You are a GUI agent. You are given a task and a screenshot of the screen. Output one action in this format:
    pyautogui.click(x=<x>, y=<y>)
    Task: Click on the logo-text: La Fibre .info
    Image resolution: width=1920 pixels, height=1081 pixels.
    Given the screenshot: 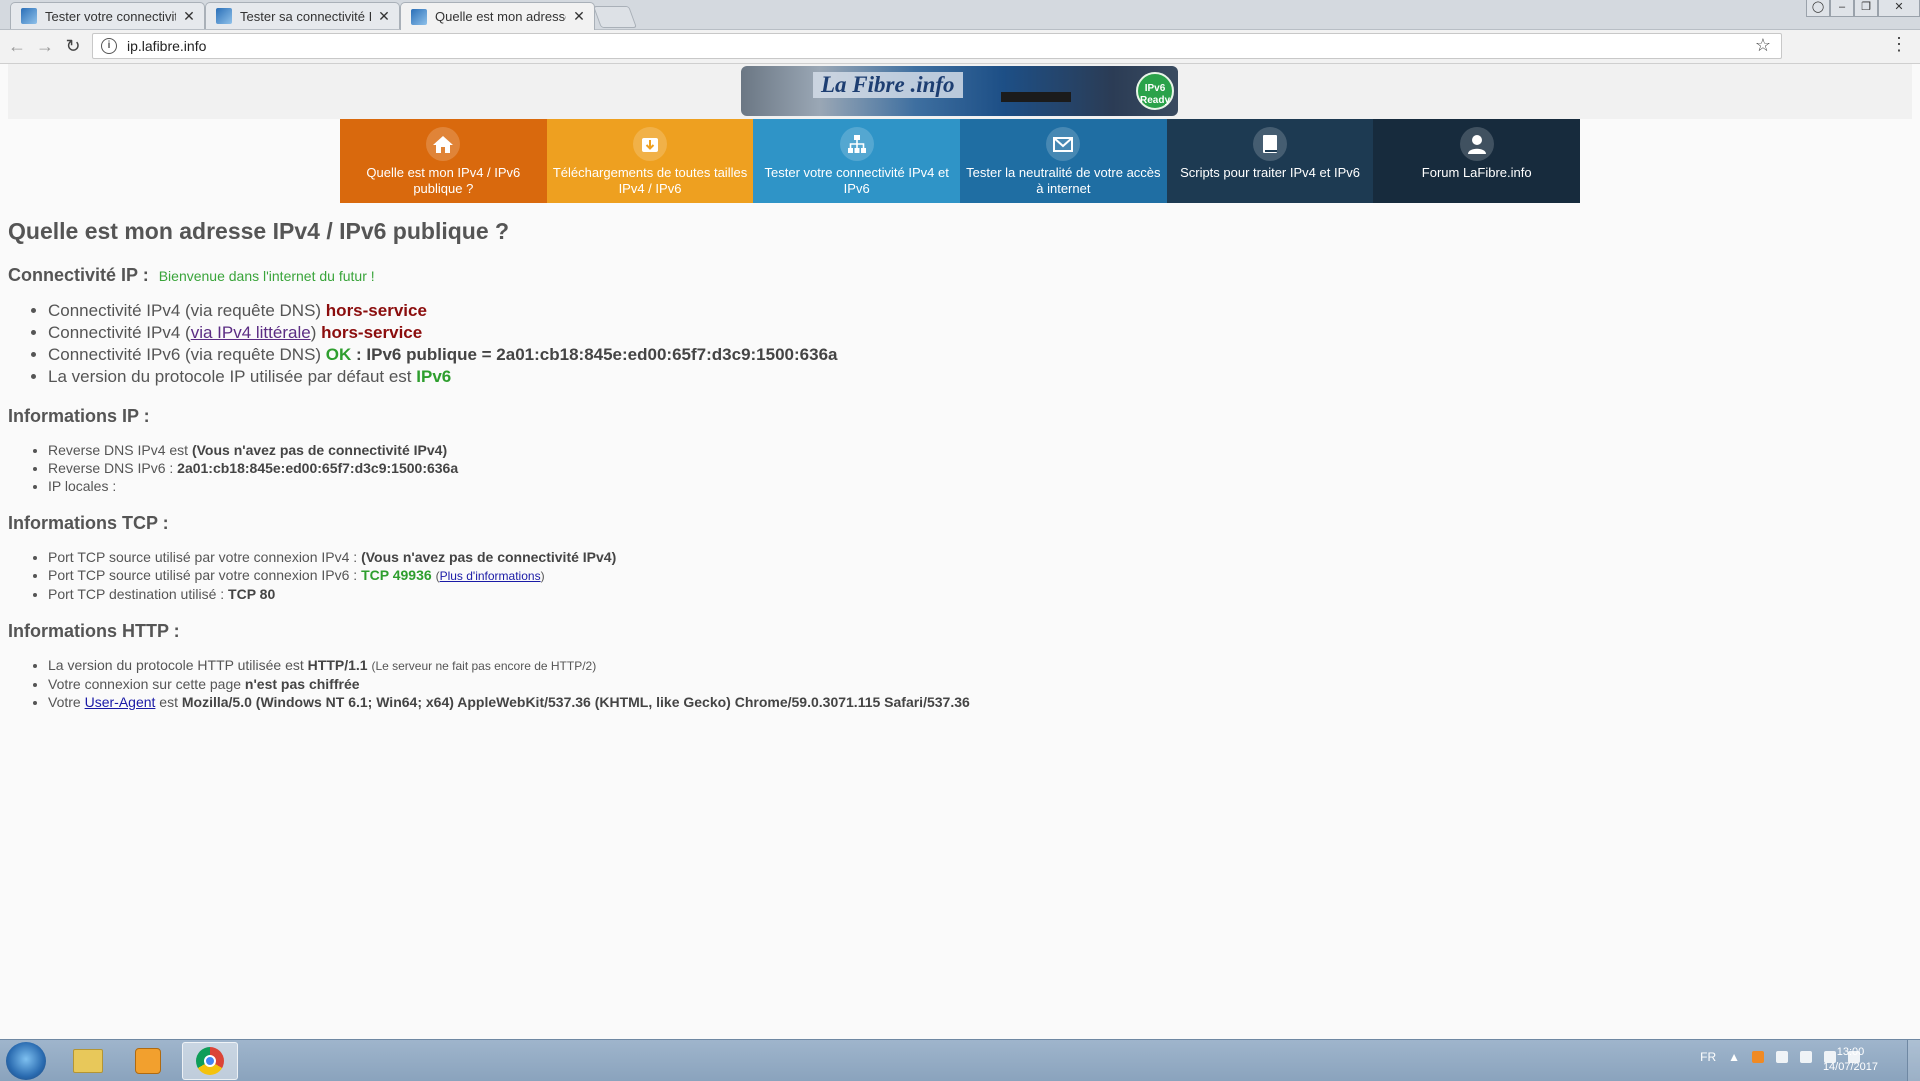 What is the action you would take?
    pyautogui.click(x=888, y=85)
    